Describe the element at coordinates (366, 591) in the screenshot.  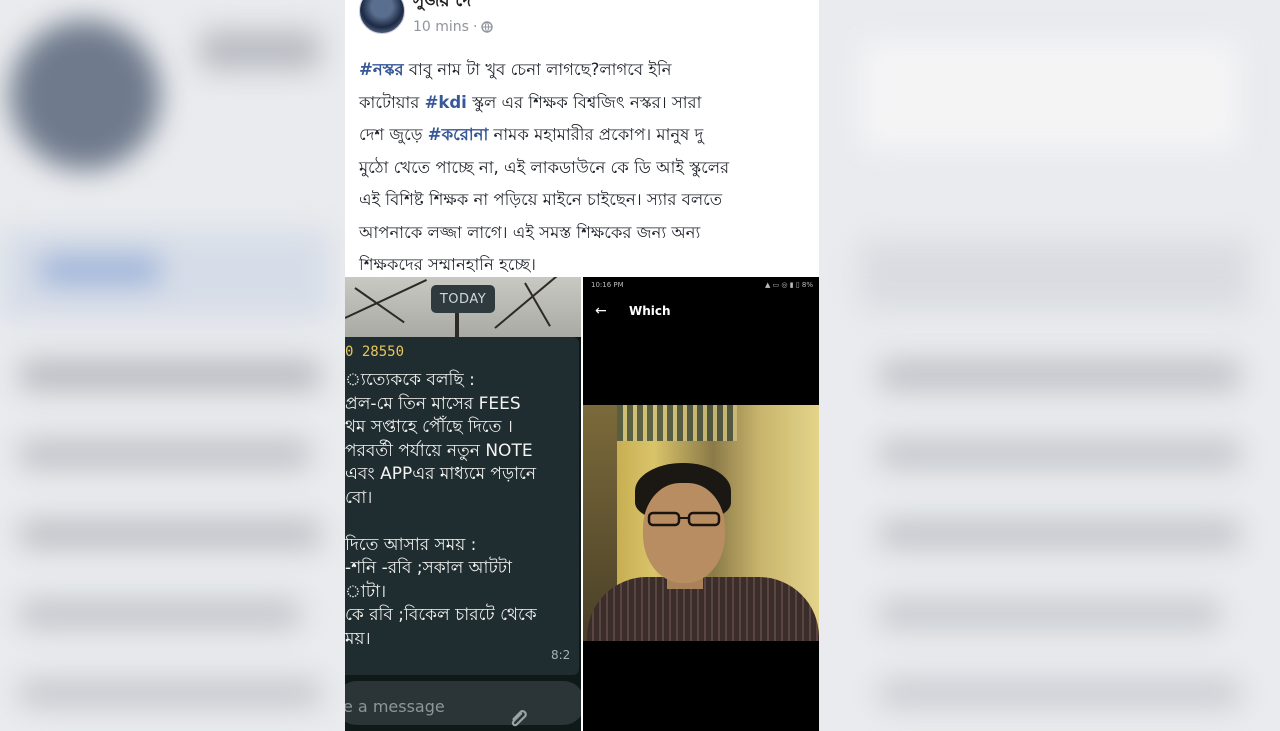
I see `chat-message-line: াটা।` at that location.